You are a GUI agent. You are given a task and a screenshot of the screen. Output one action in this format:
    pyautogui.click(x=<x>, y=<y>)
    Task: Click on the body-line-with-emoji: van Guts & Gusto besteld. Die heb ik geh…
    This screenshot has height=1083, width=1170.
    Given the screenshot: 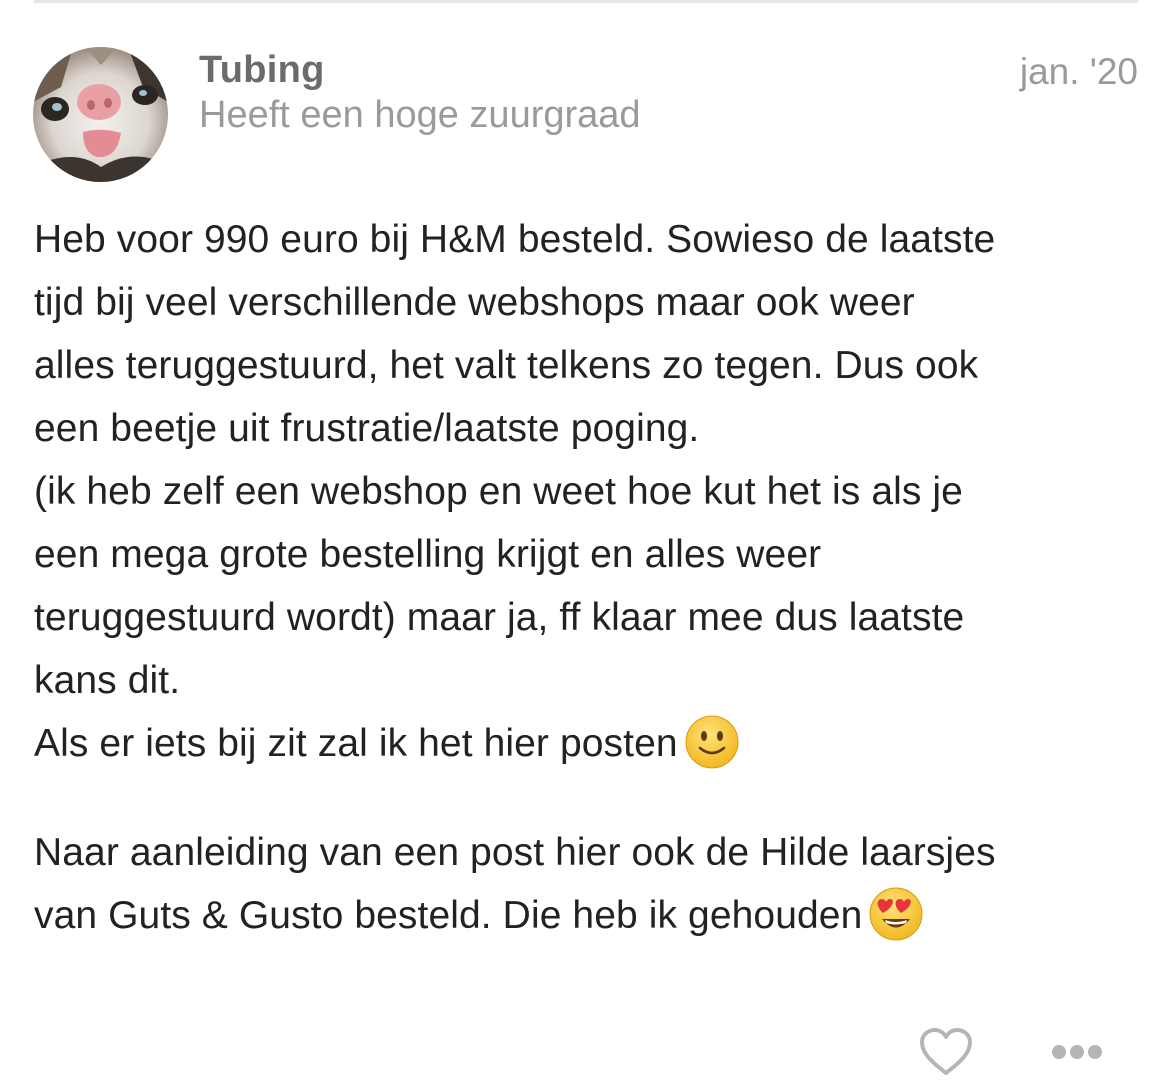 What is the action you would take?
    pyautogui.click(x=594, y=915)
    